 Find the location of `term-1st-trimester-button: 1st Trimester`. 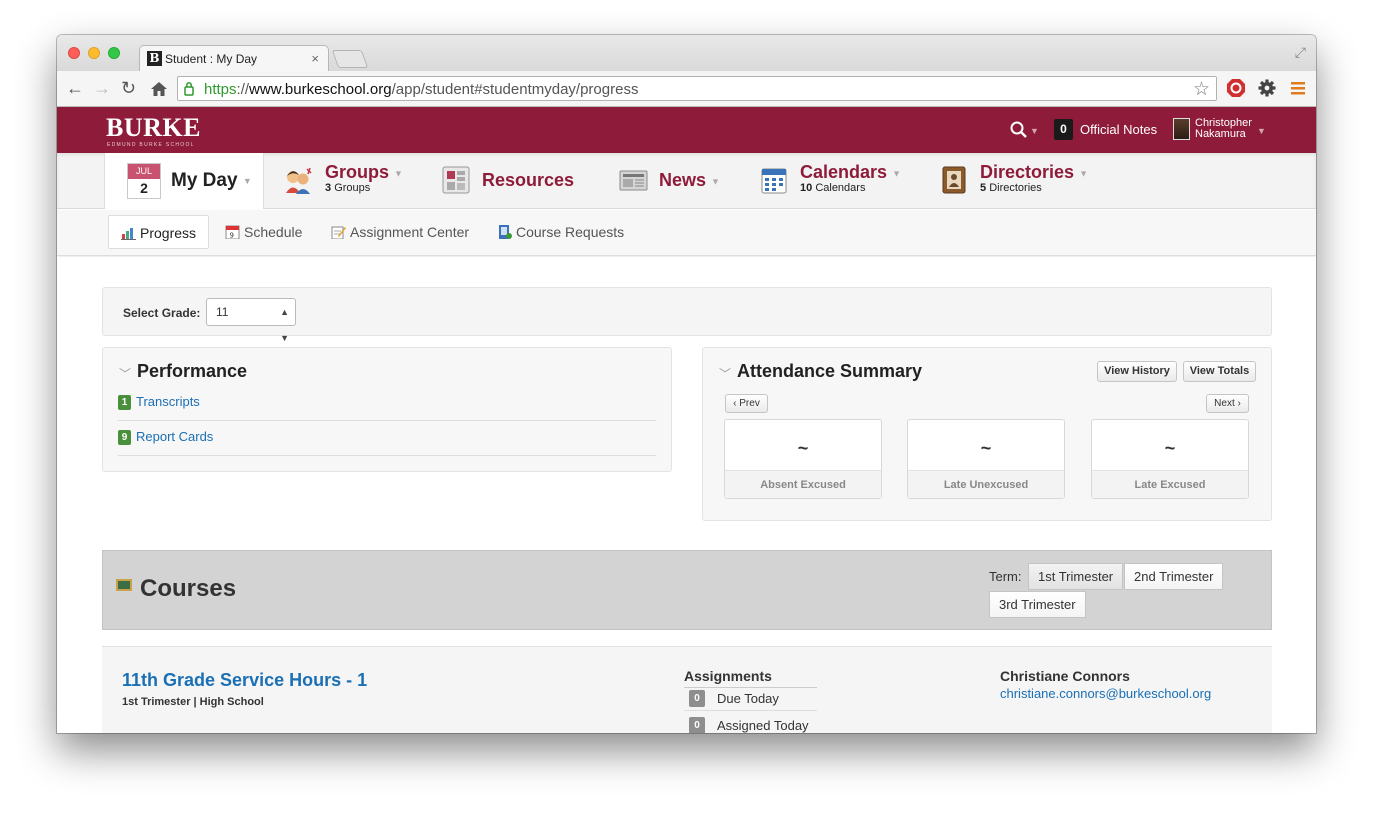

term-1st-trimester-button: 1st Trimester is located at coordinates (1076, 576).